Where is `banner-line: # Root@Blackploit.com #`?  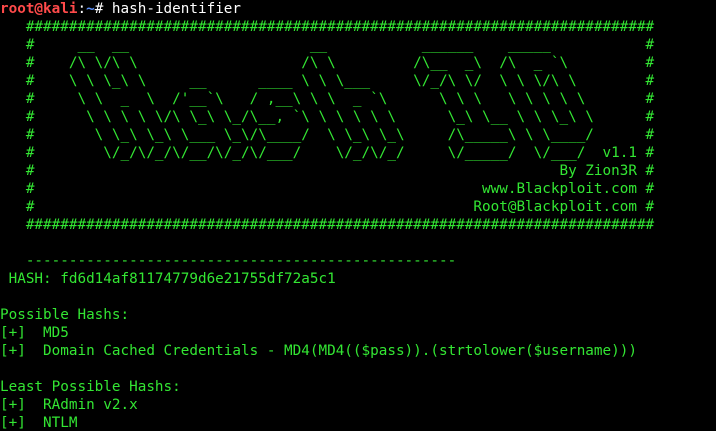 banner-line: # Root@Blackploit.com # is located at coordinates (327, 207).